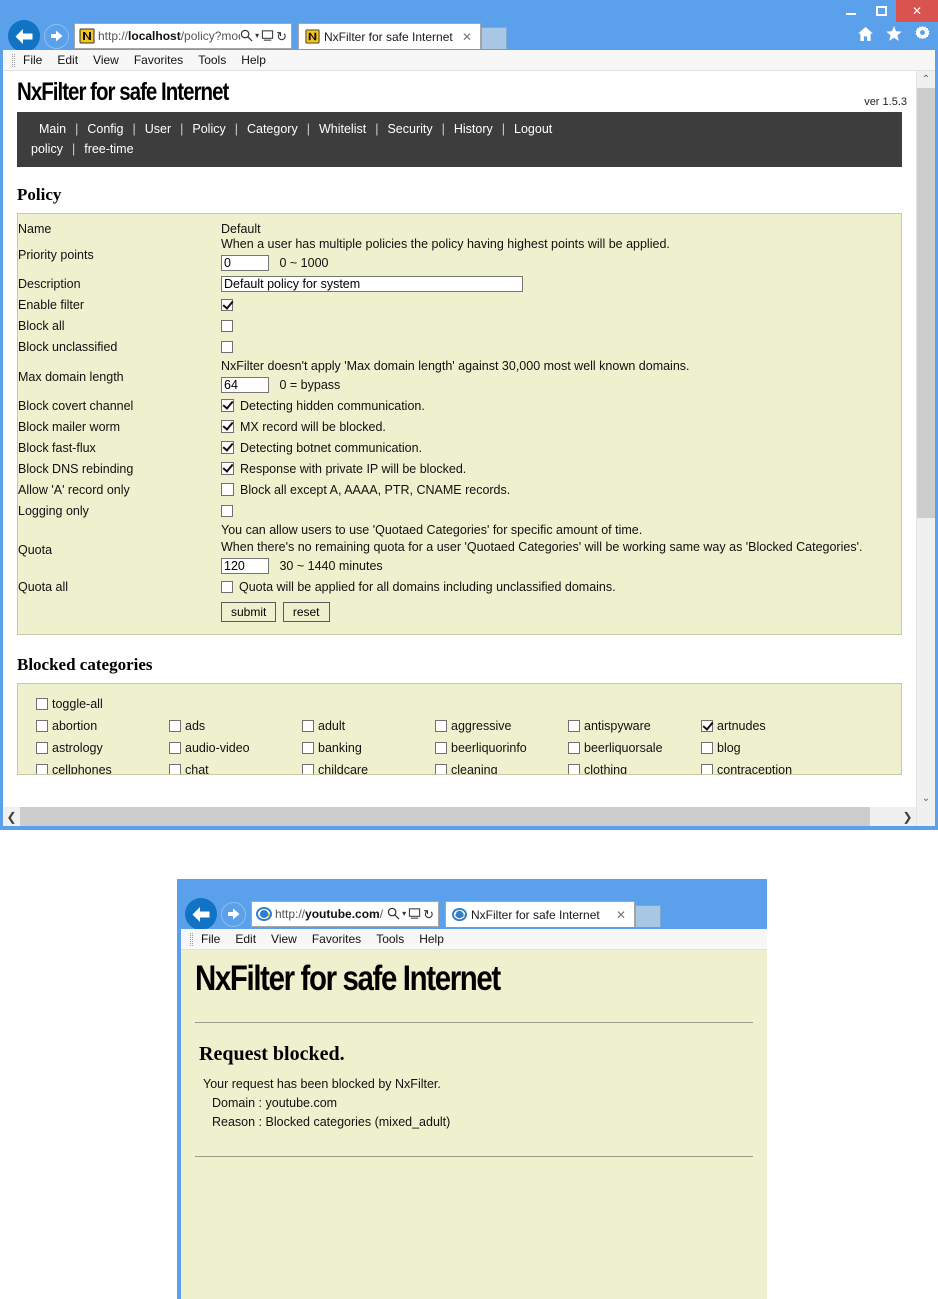  What do you see at coordinates (767, 766) in the screenshot?
I see `category-item: contraception` at bounding box center [767, 766].